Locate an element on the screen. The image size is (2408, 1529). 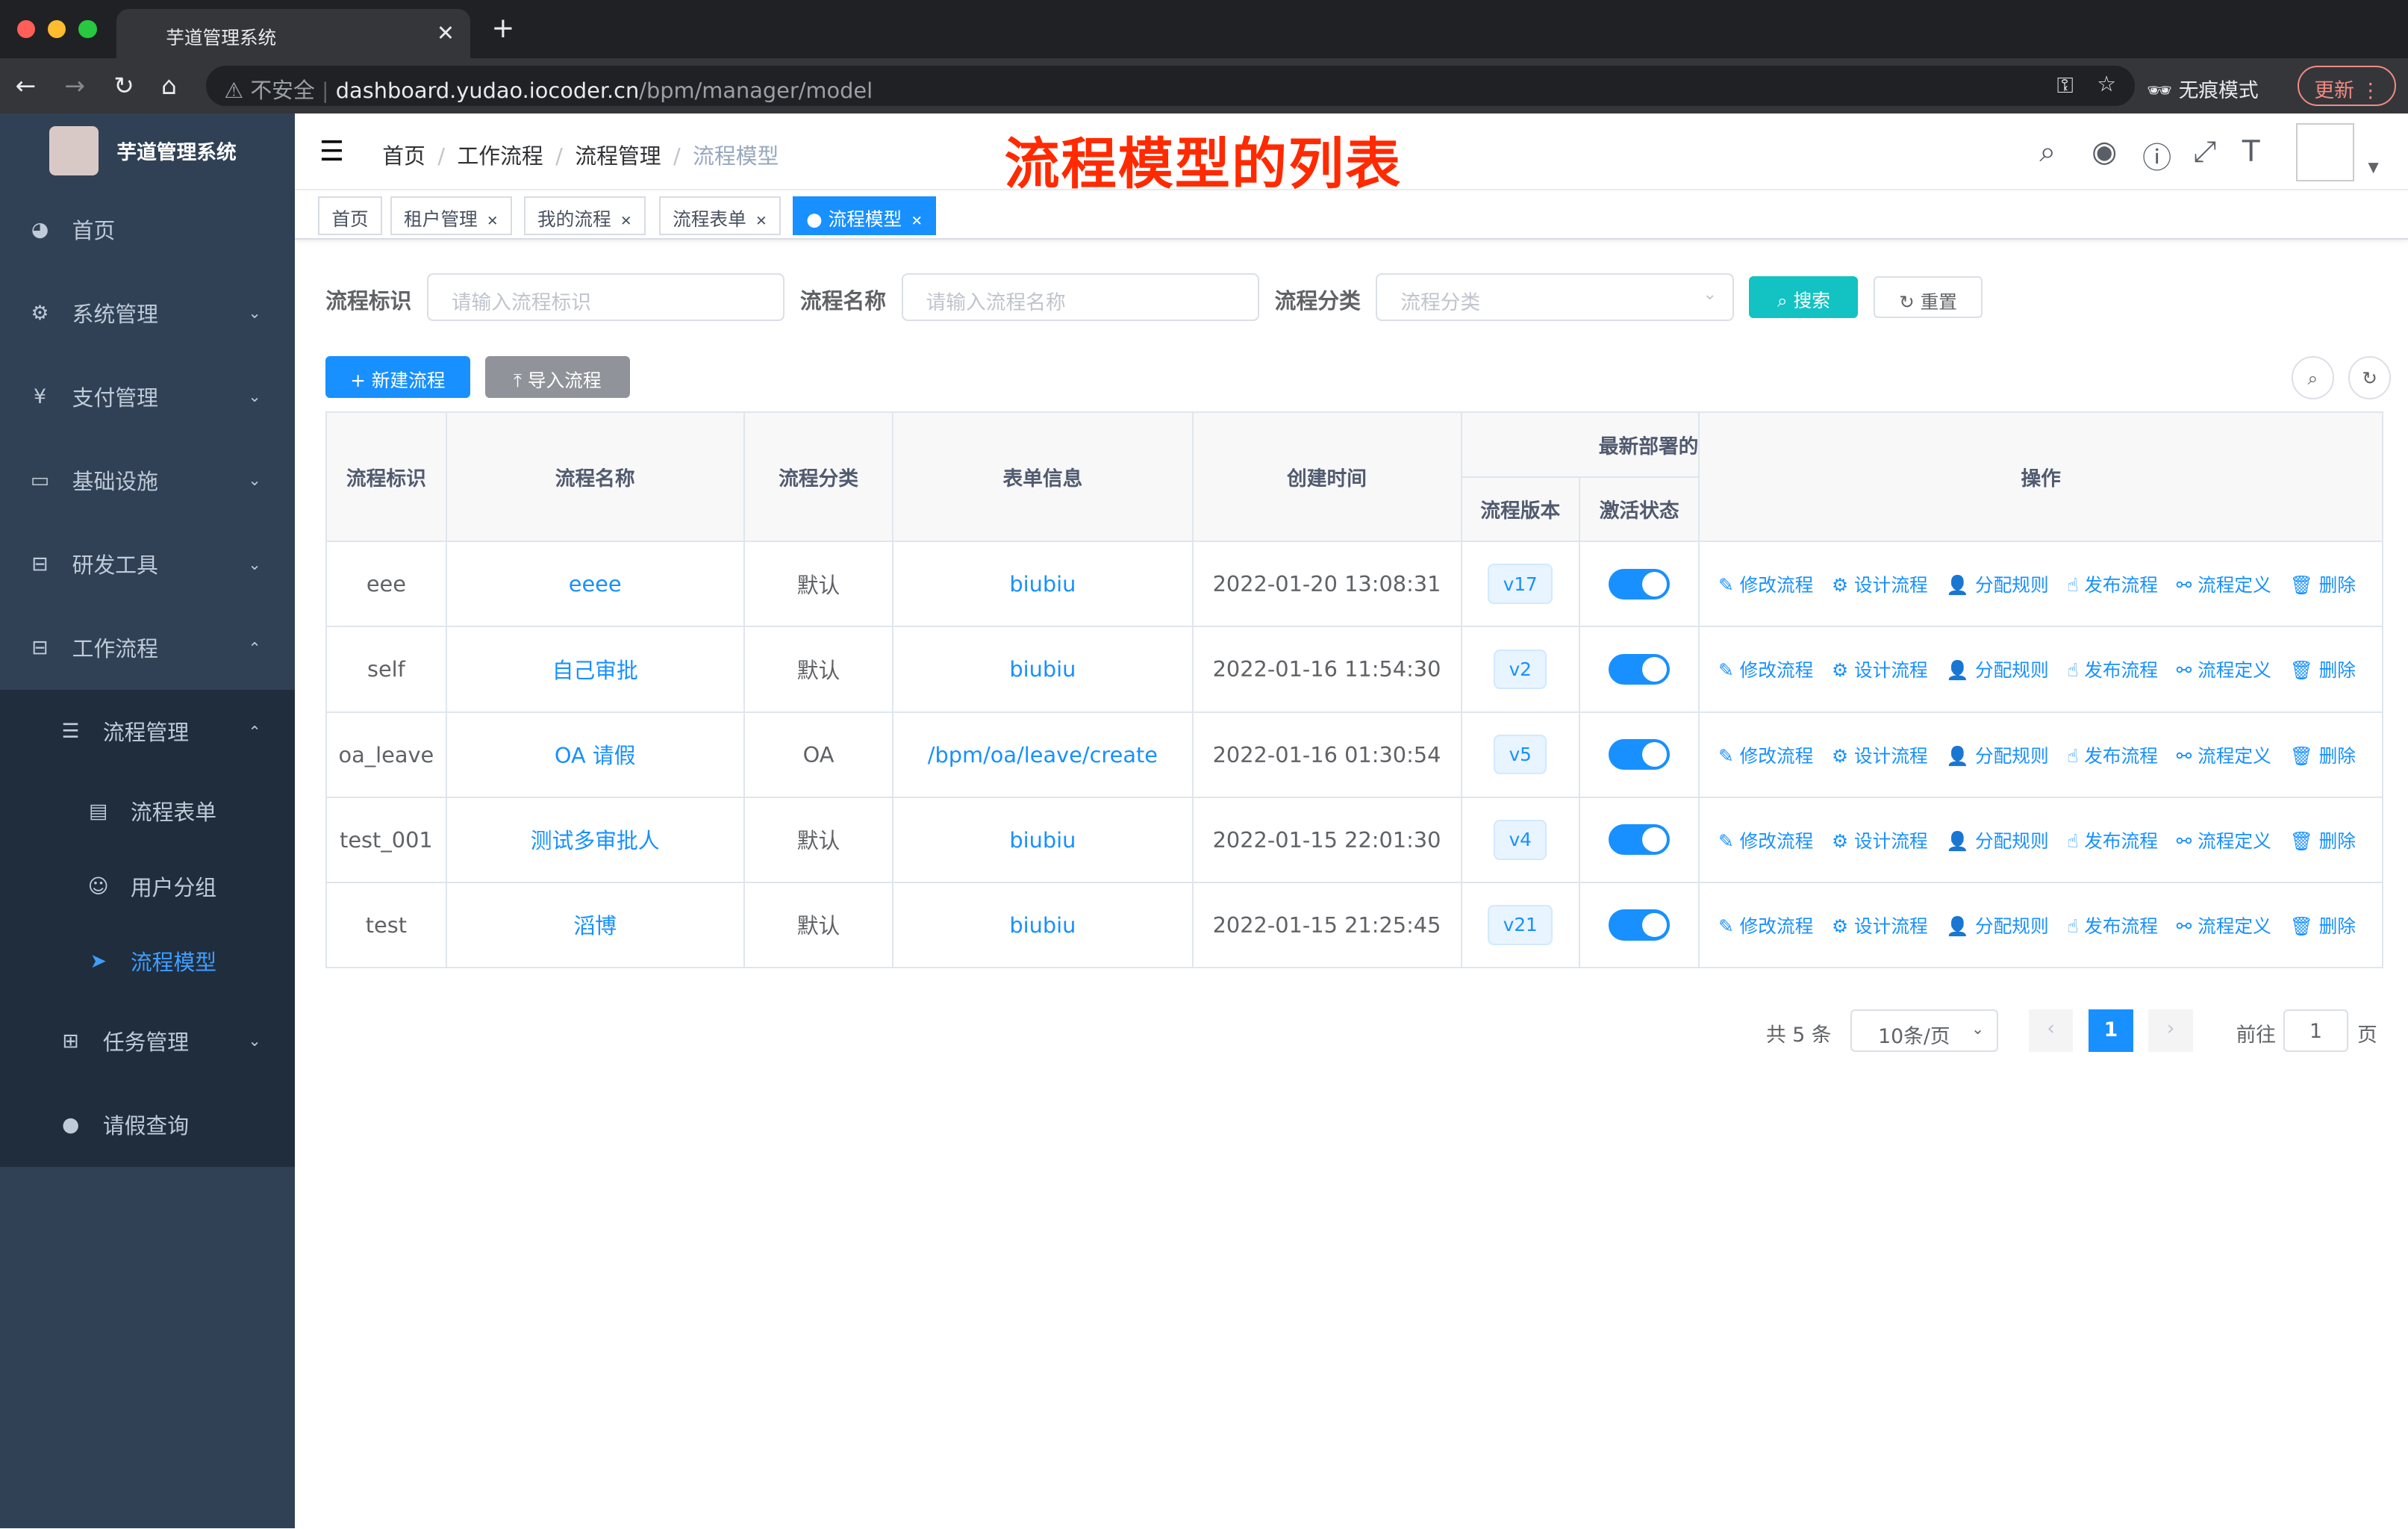
sidebar-item-system: ⚙ 系统管理 ⌄ is located at coordinates (147, 313).